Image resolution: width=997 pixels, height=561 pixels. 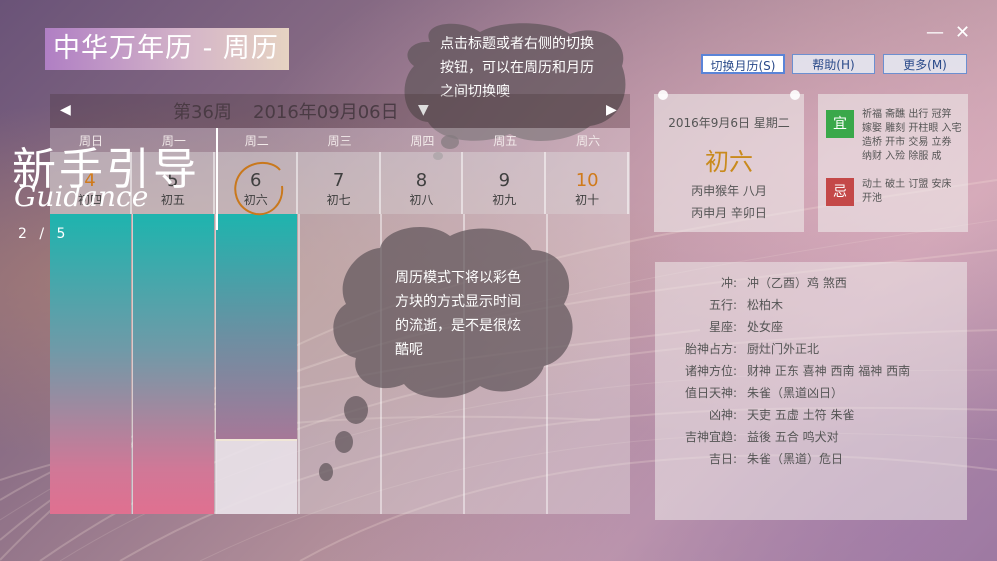 I want to click on tip-line: 的流逝，是不是很炫, so click(x=458, y=326).